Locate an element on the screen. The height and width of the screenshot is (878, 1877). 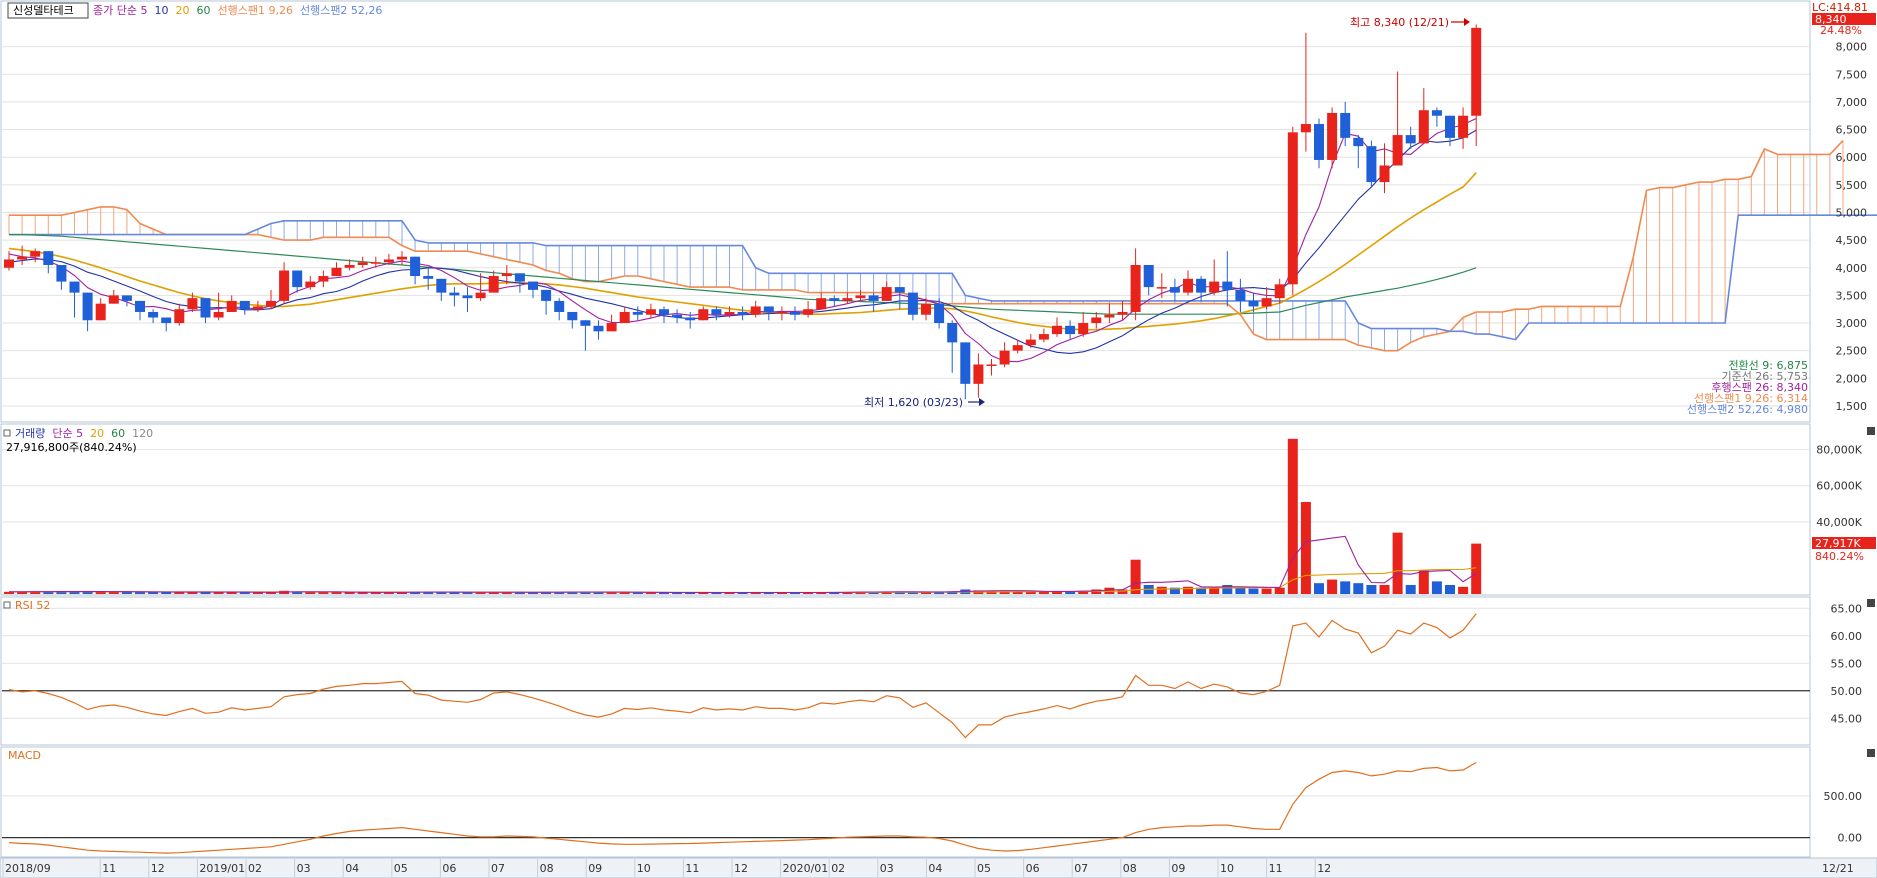
volume-tag-change: 840.24% is located at coordinates (1839, 556).